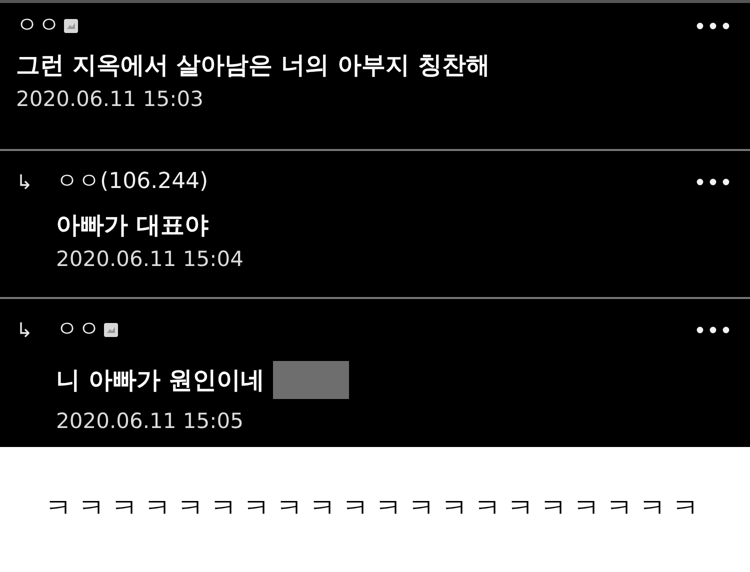 The height and width of the screenshot is (572, 750). I want to click on comment-text: 아빠가 대표야, so click(132, 224).